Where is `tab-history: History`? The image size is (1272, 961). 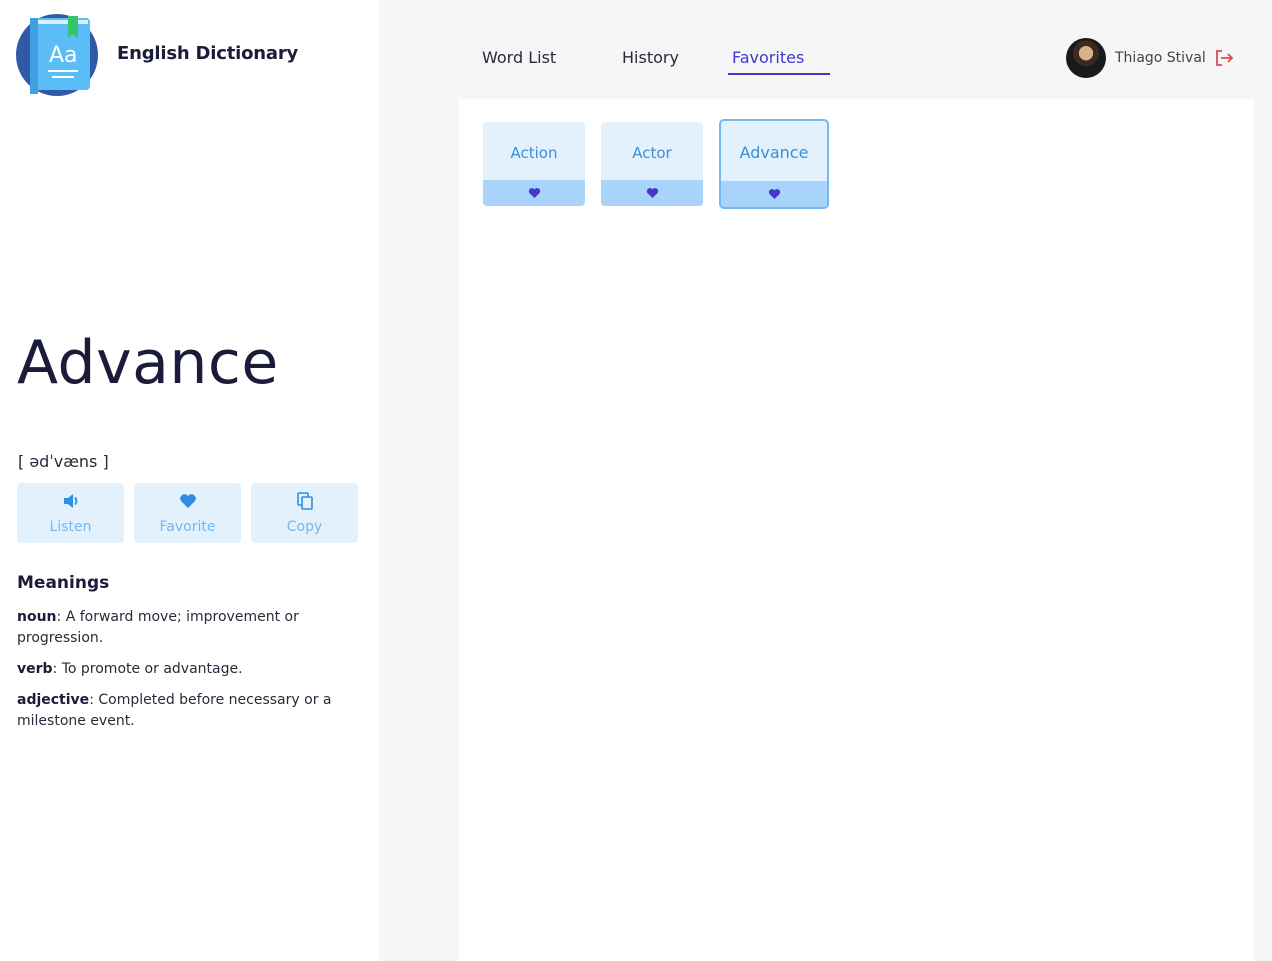 tab-history: History is located at coordinates (675, 60).